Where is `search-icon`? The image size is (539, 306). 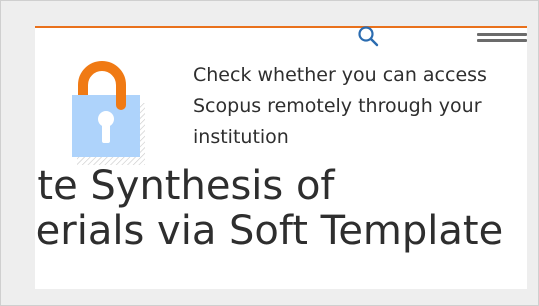 search-icon is located at coordinates (368, 36).